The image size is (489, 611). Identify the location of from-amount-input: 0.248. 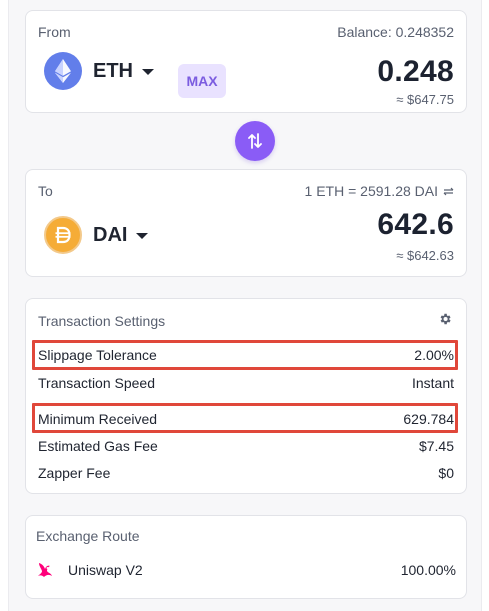
(415, 72).